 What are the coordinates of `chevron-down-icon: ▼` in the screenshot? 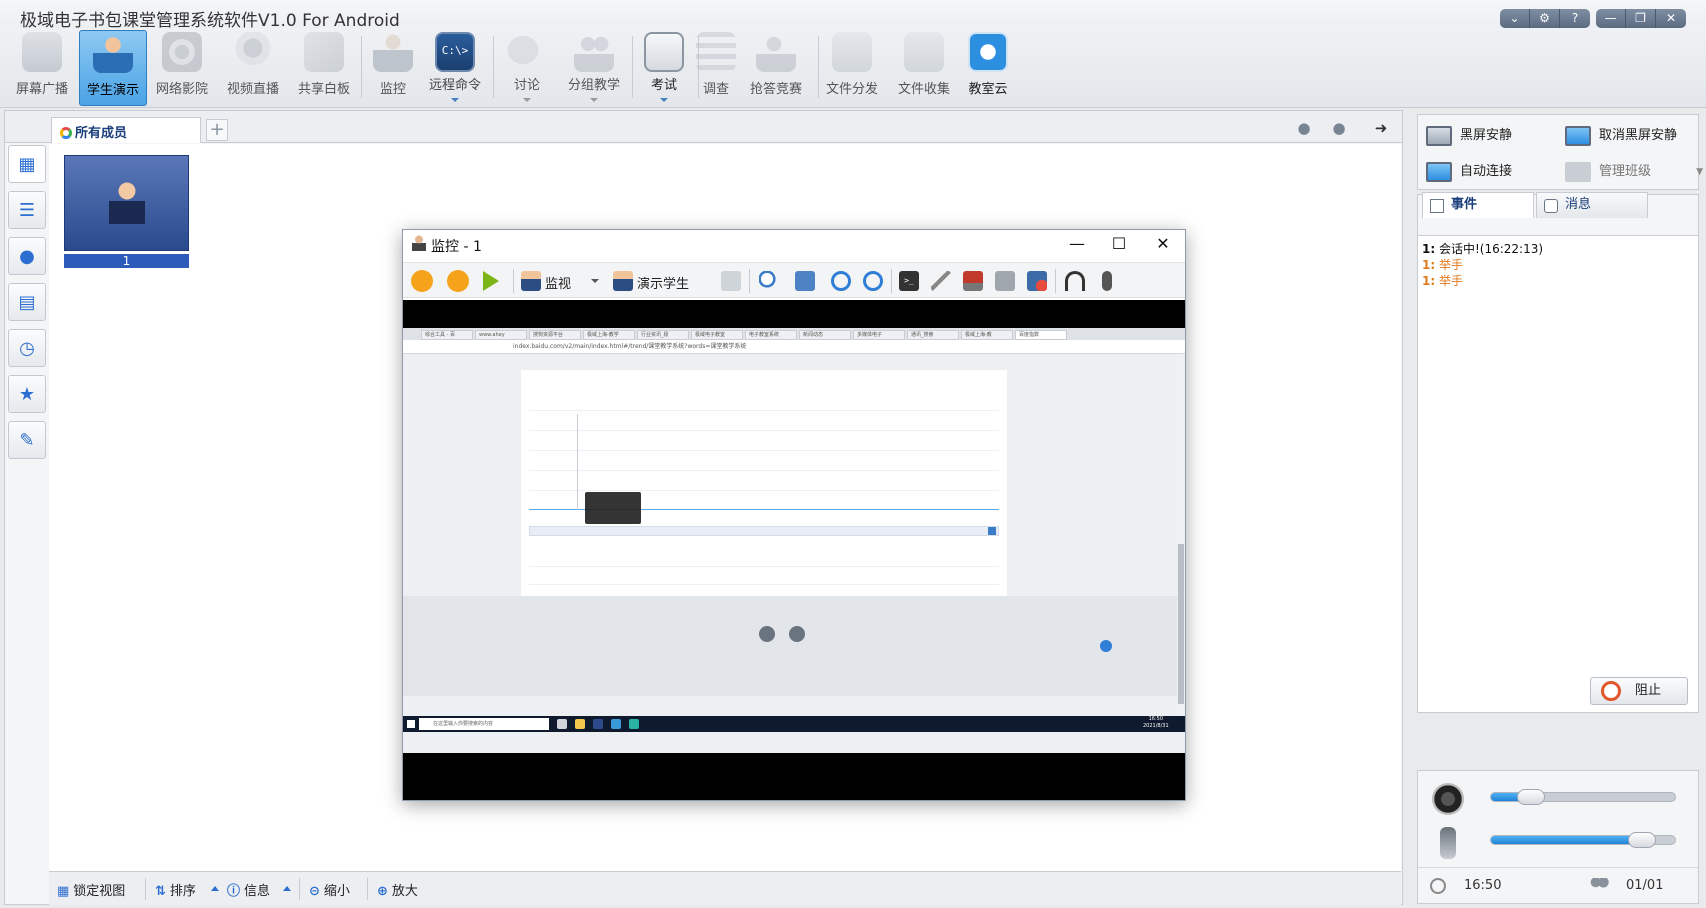 It's located at (1699, 172).